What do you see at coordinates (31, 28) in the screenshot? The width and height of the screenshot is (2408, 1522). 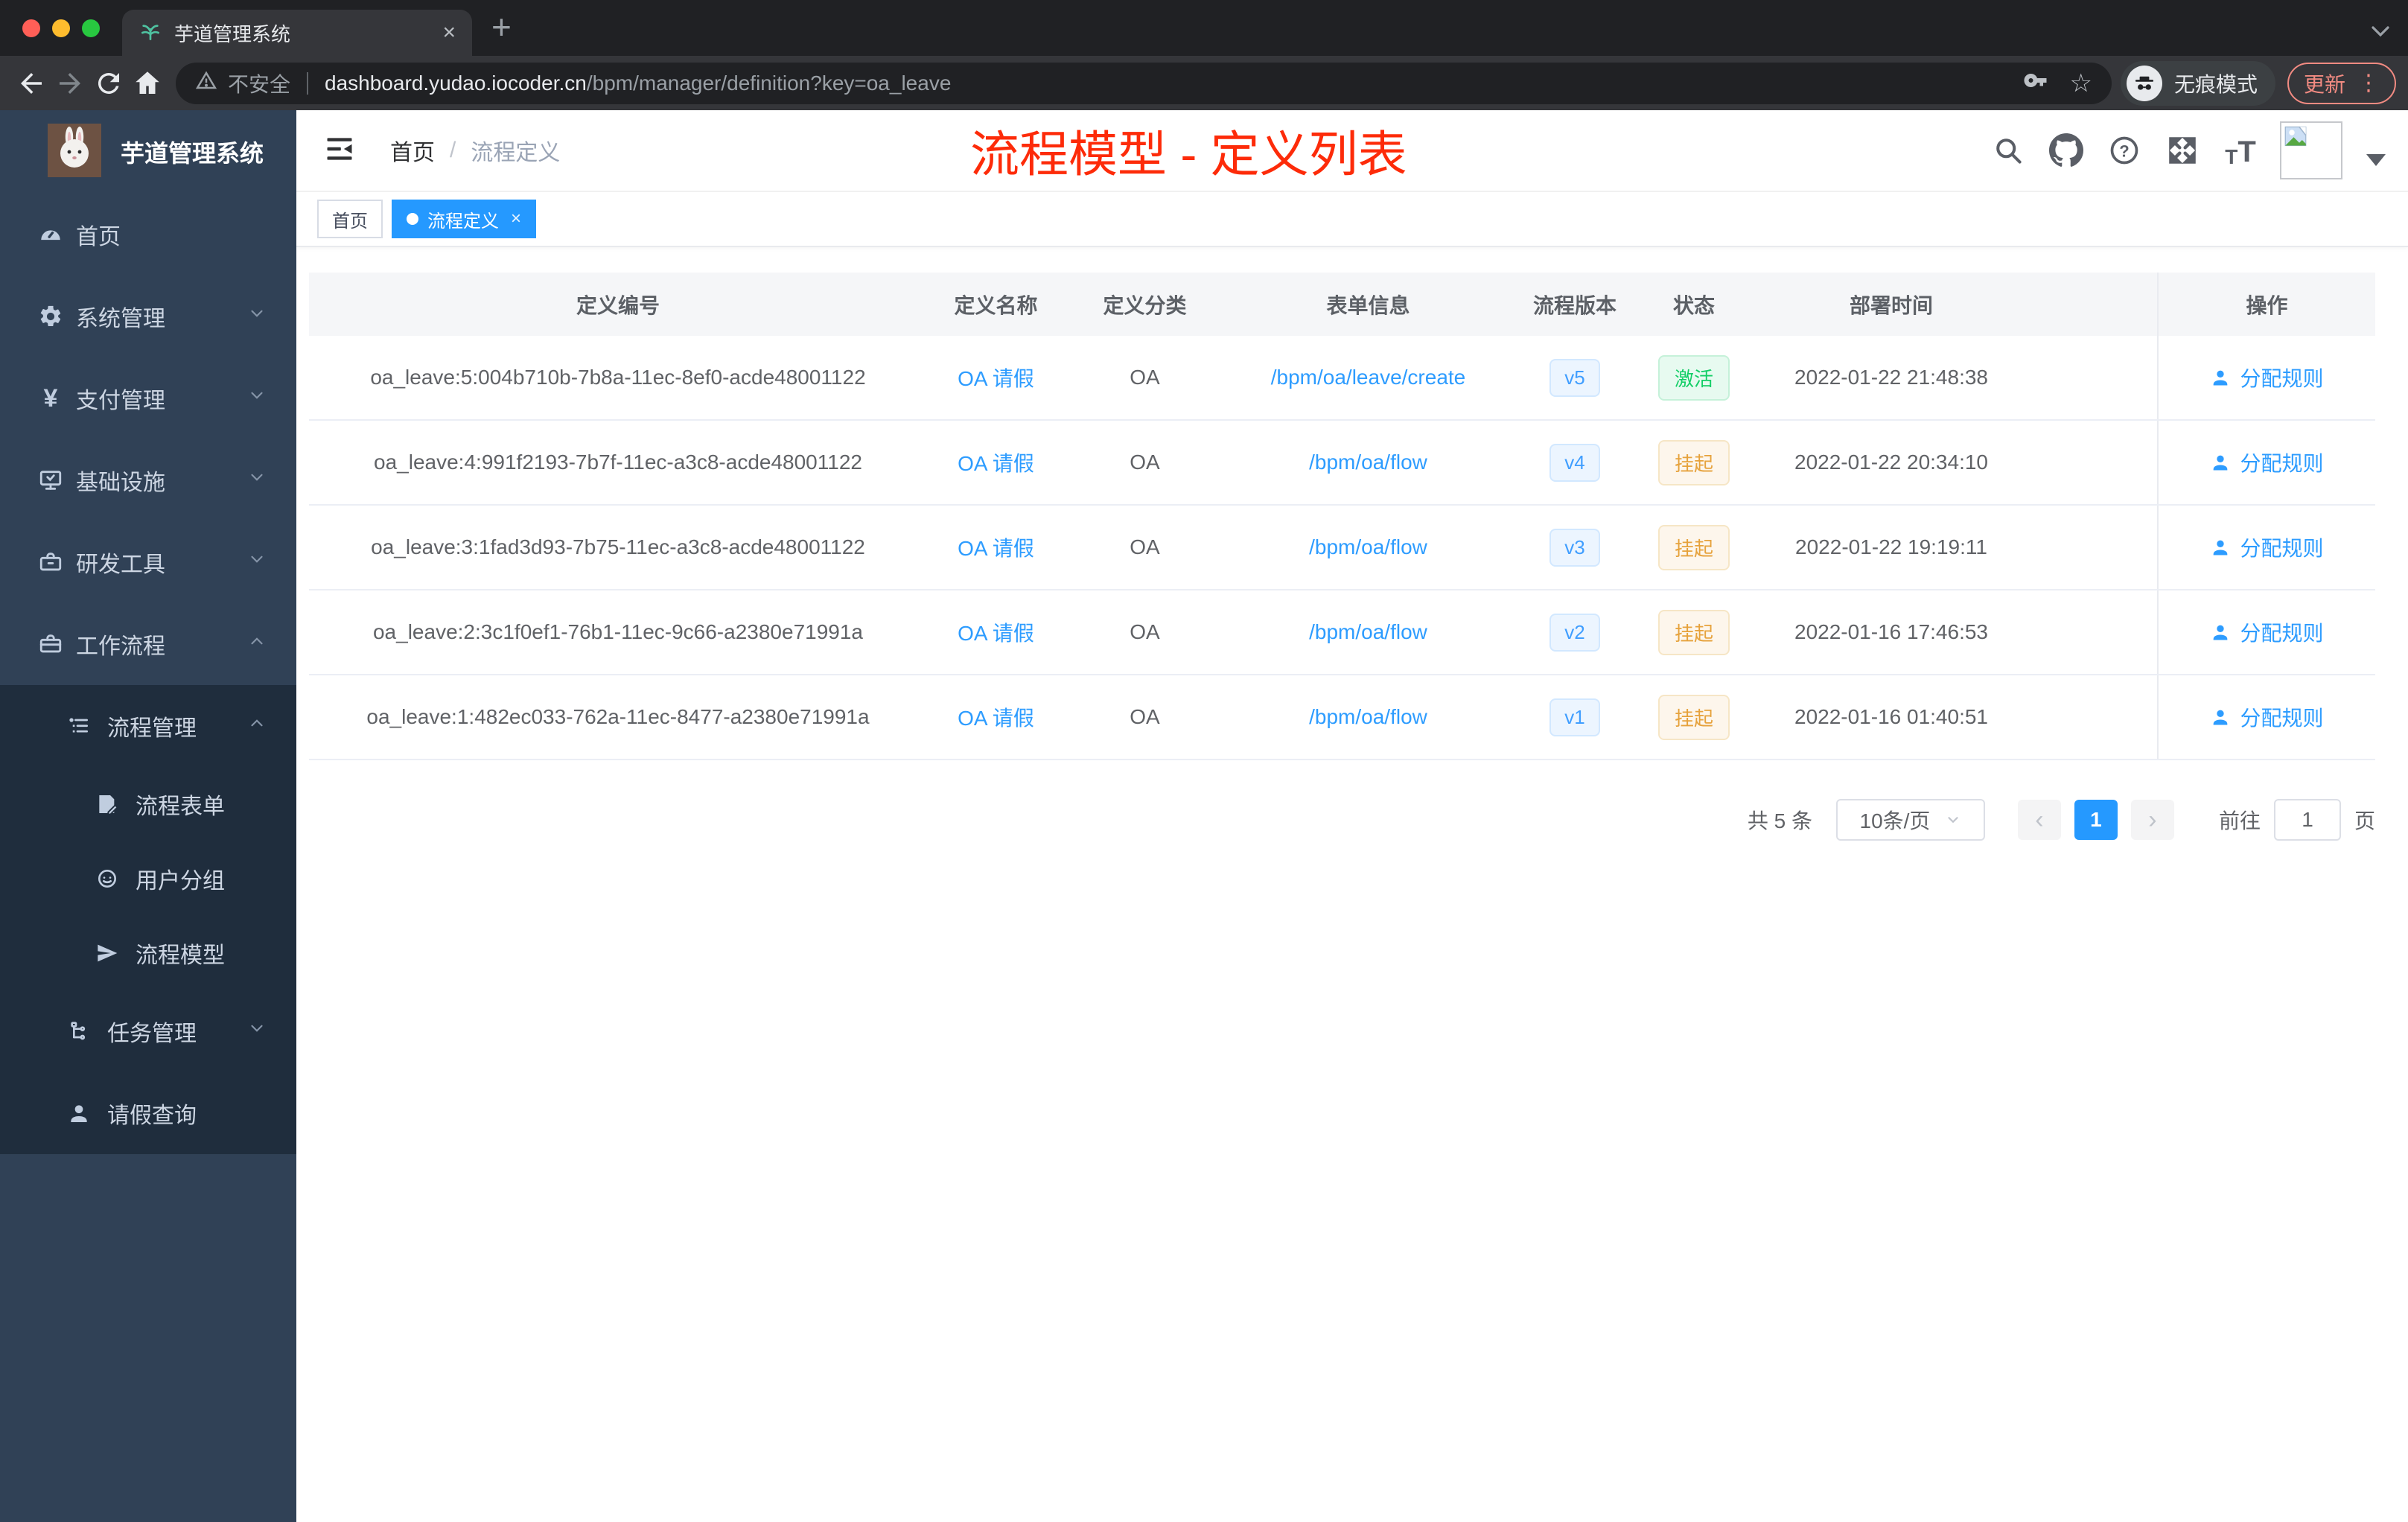 I see `window-close-button` at bounding box center [31, 28].